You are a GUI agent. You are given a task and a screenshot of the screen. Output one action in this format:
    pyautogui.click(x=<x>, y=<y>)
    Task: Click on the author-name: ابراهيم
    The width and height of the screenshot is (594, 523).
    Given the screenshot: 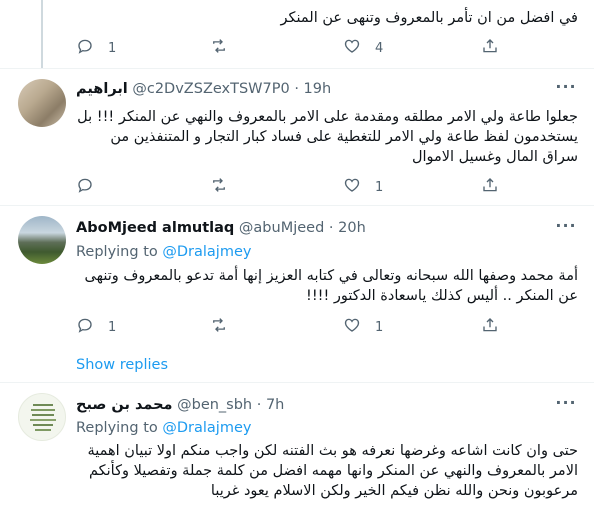 What is the action you would take?
    pyautogui.click(x=102, y=89)
    